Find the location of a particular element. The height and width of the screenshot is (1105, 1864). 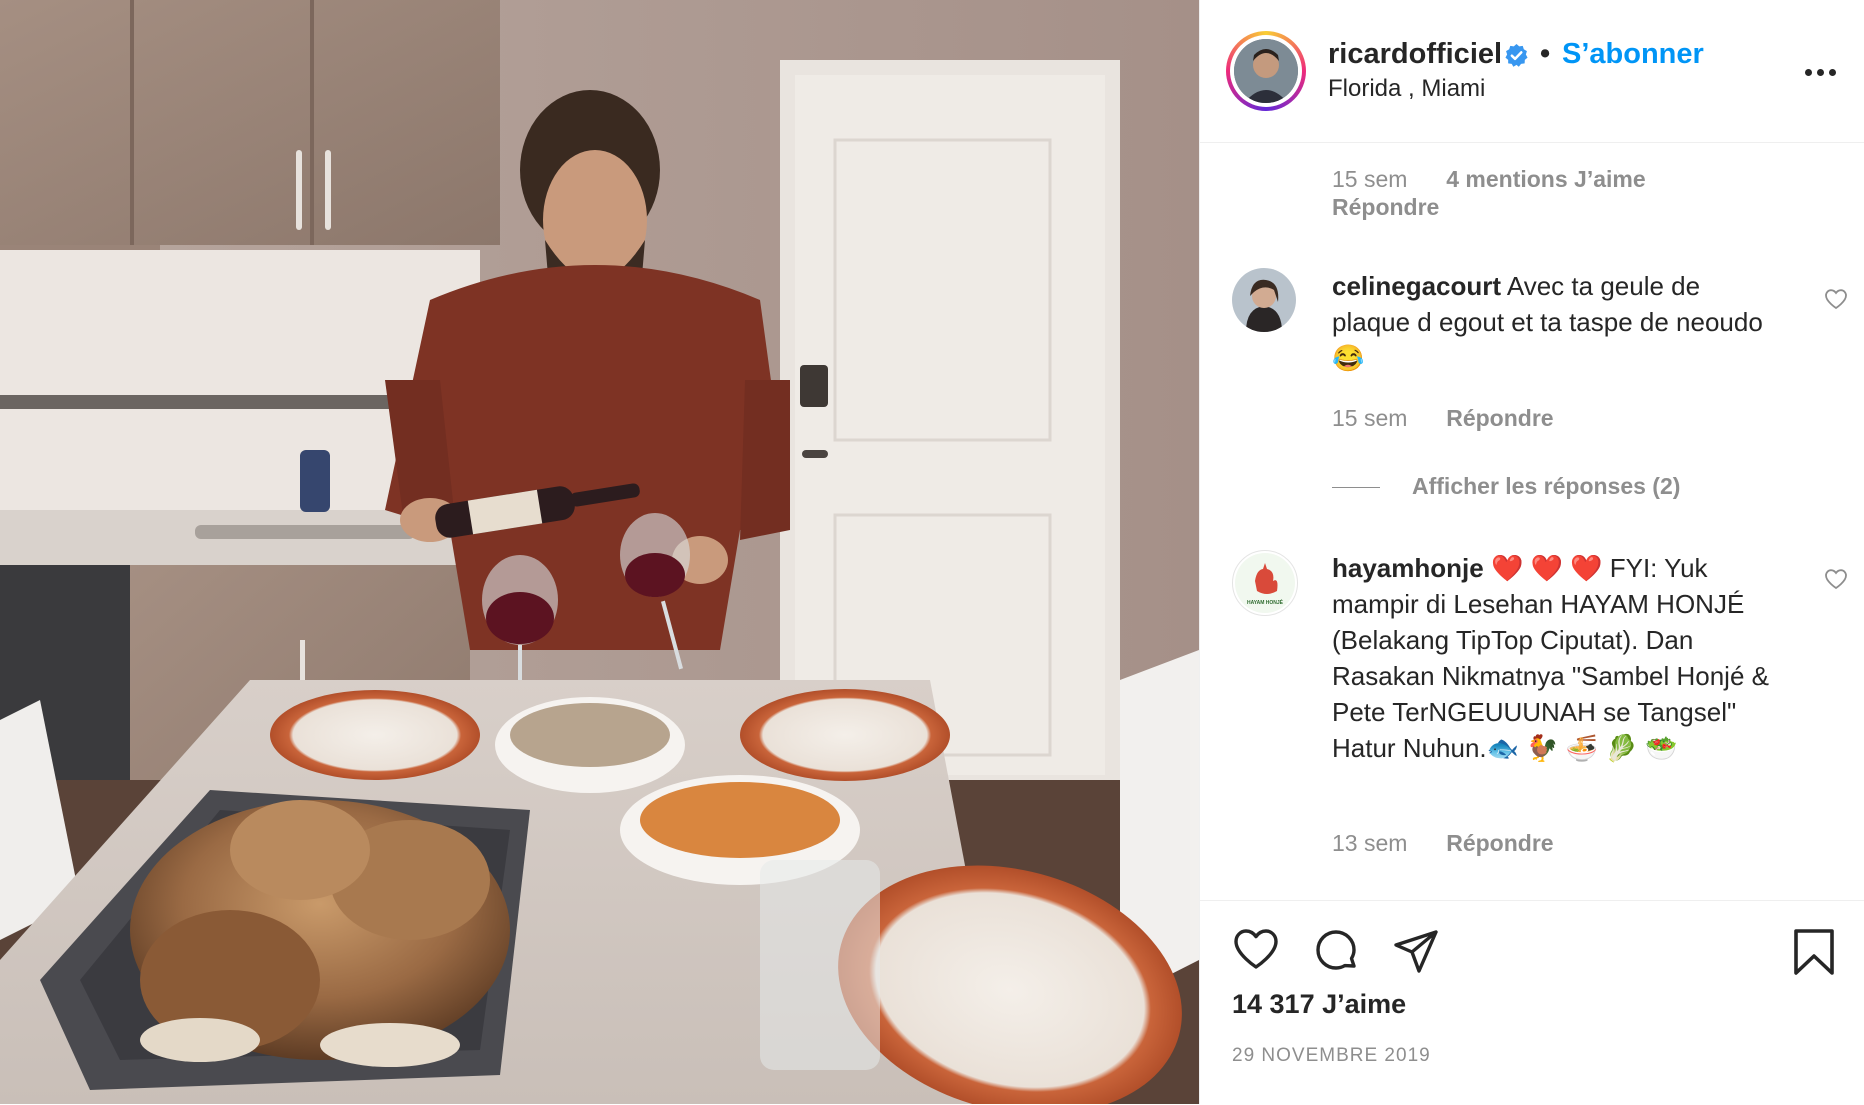

view-replies-row: Afficher les réponses (2) is located at coordinates (1546, 486).